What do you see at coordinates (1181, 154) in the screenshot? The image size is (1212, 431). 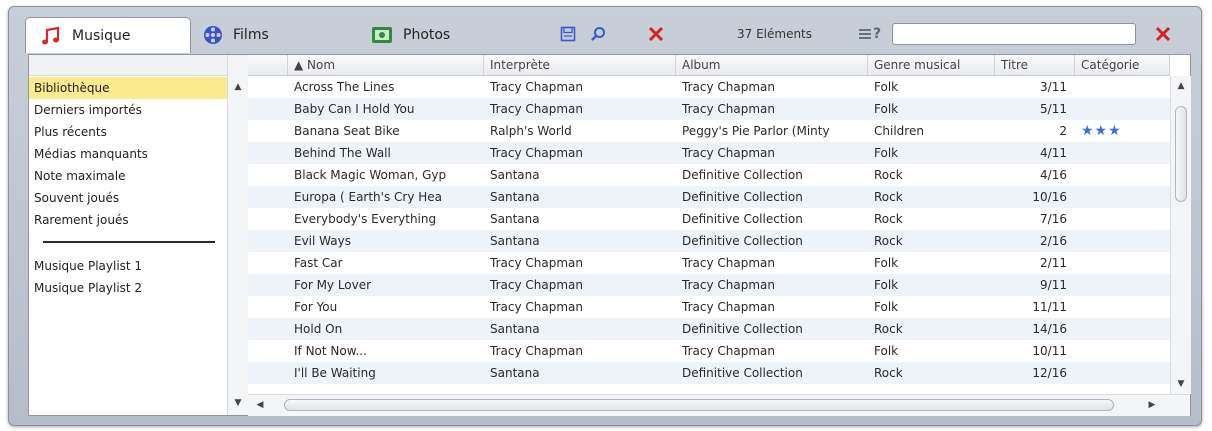 I see `table-vertical-scroll-thumb` at bounding box center [1181, 154].